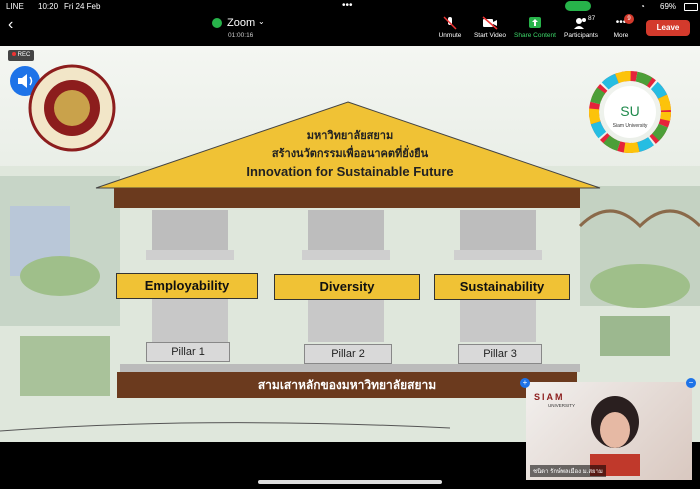 The height and width of the screenshot is (489, 700). I want to click on video-logo-sub: UNIVERSITY, so click(562, 405).